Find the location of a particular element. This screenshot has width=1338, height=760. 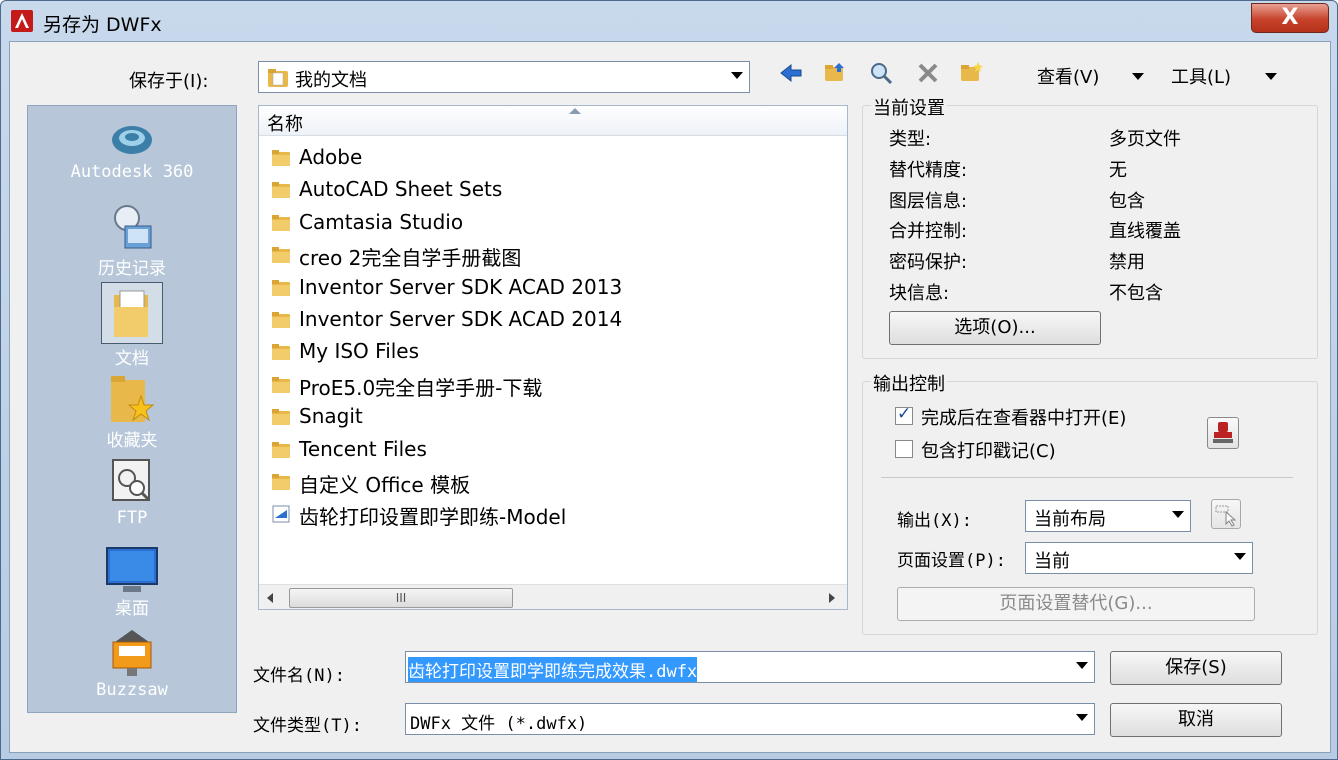

list-item-name: creo 2完全自学手册截图 is located at coordinates (410, 258).